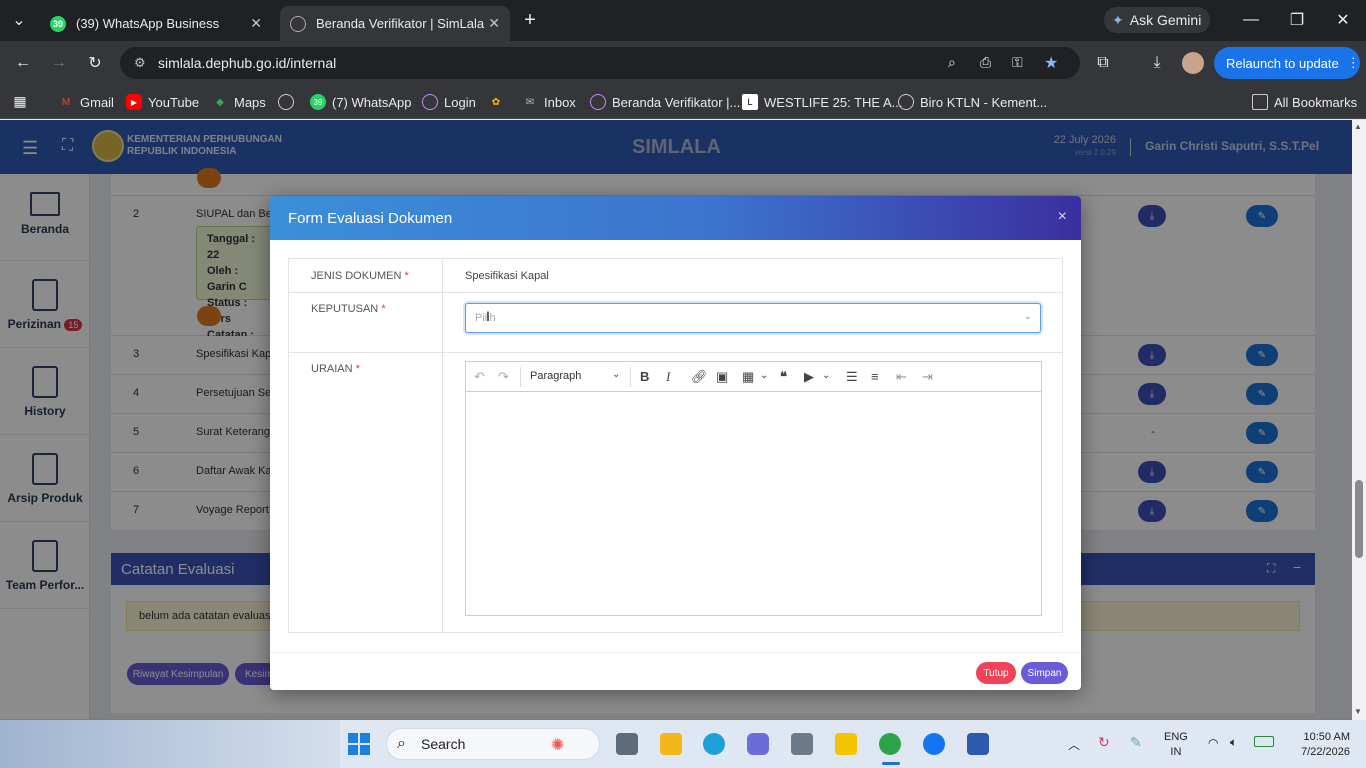 Image resolution: width=1366 pixels, height=768 pixels. I want to click on bulleted-list-icon: ☰, so click(852, 377).